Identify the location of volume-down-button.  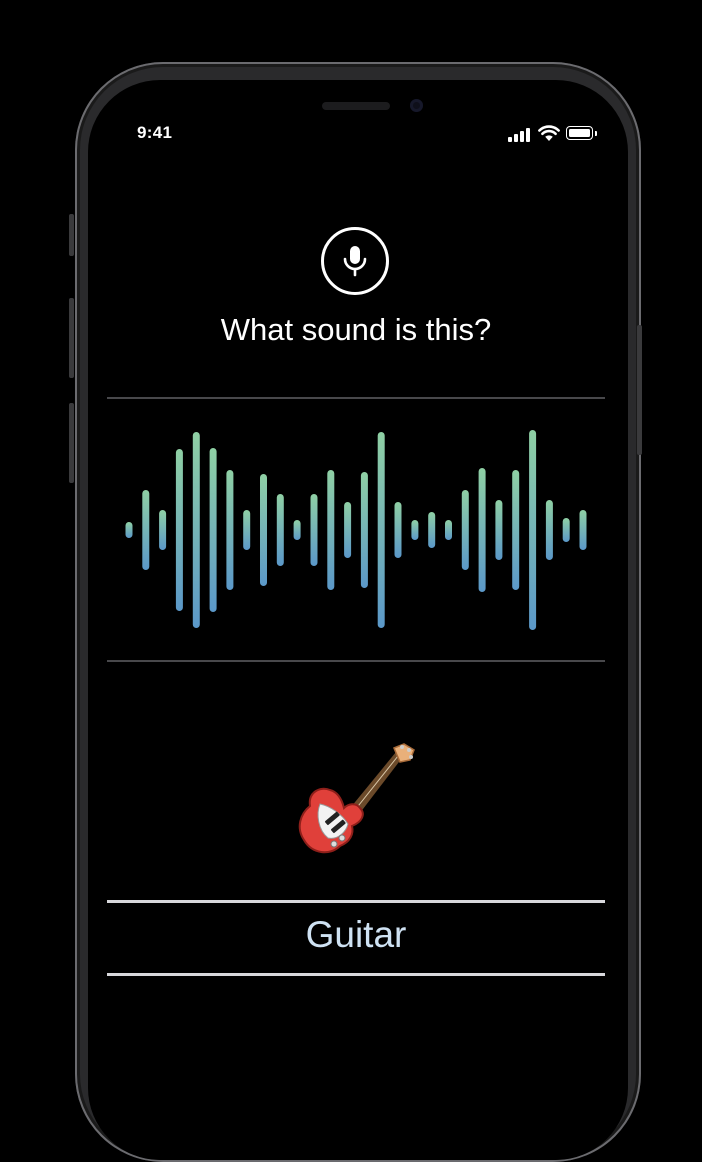
(71, 443).